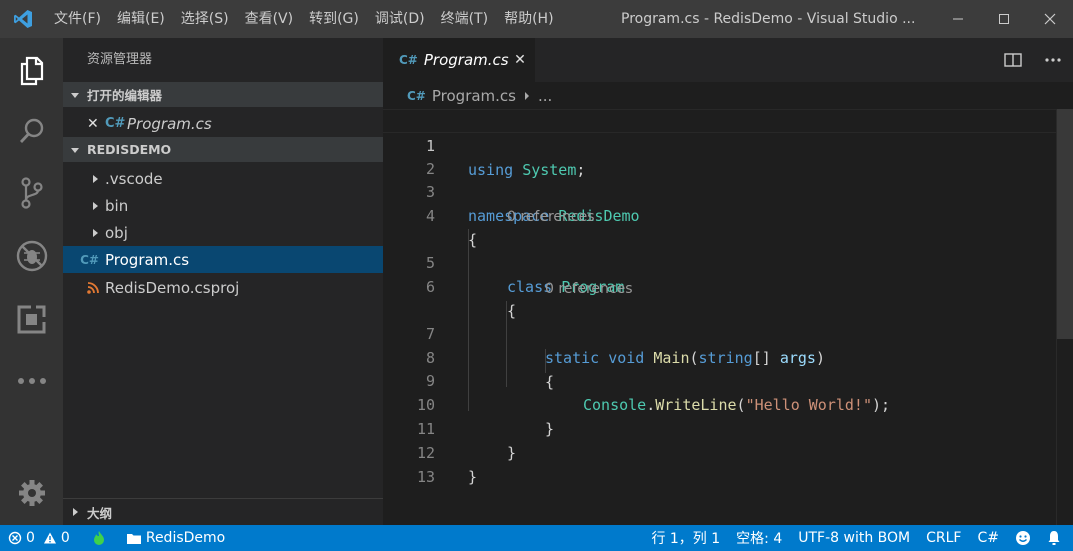 This screenshot has height=551, width=1073. What do you see at coordinates (1050, 19) in the screenshot?
I see `close-window-button` at bounding box center [1050, 19].